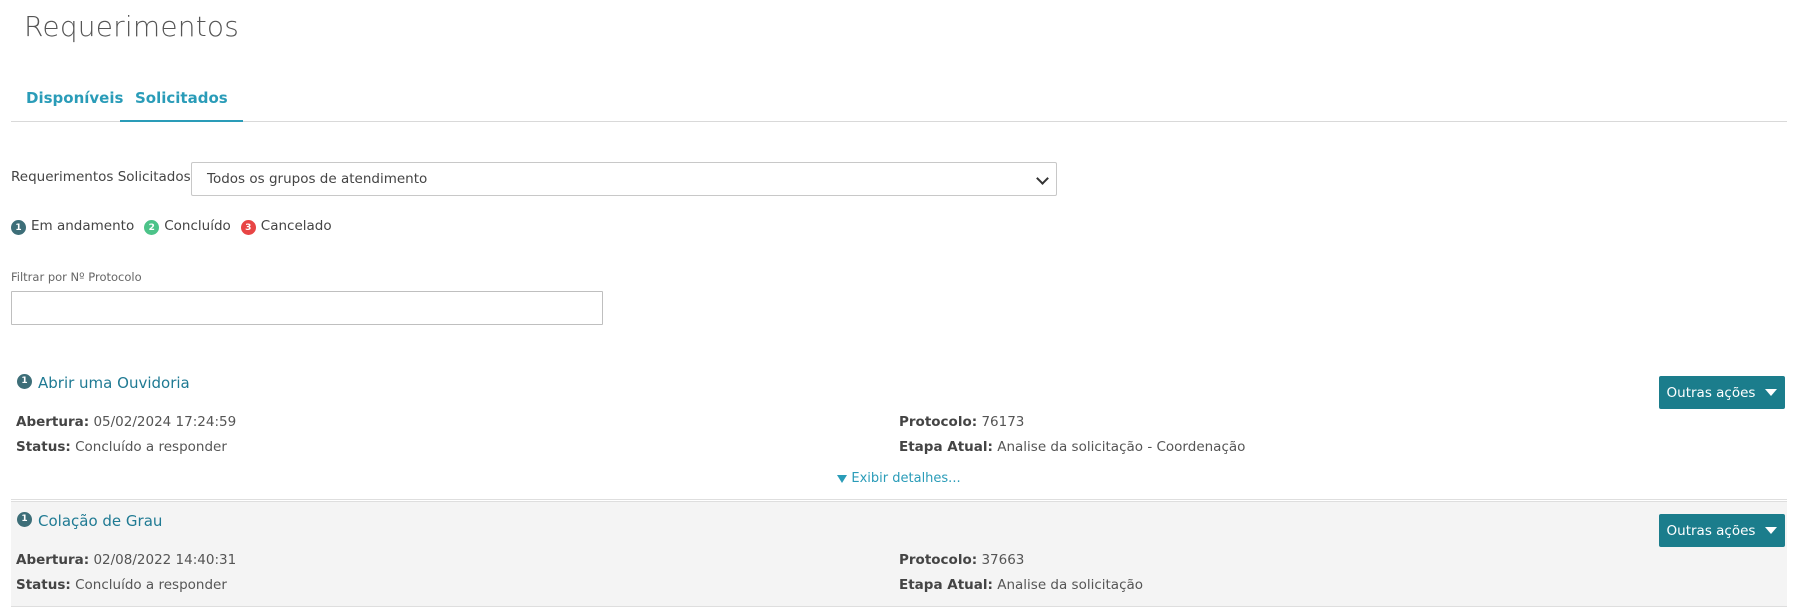  Describe the element at coordinates (307, 308) in the screenshot. I see `protocol-filter-input` at that location.